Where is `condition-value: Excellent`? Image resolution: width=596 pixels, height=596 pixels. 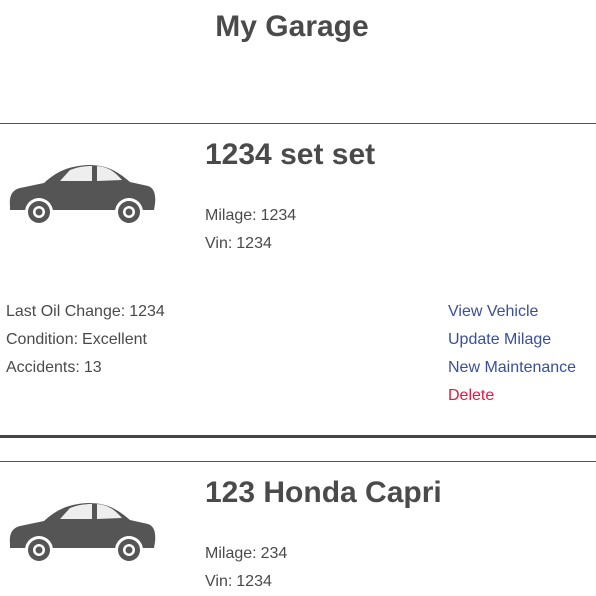 condition-value: Excellent is located at coordinates (114, 339).